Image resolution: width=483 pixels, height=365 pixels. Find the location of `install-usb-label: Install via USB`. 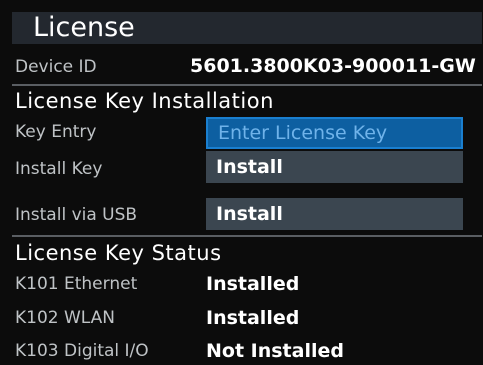

install-usb-label: Install via USB is located at coordinates (76, 215).